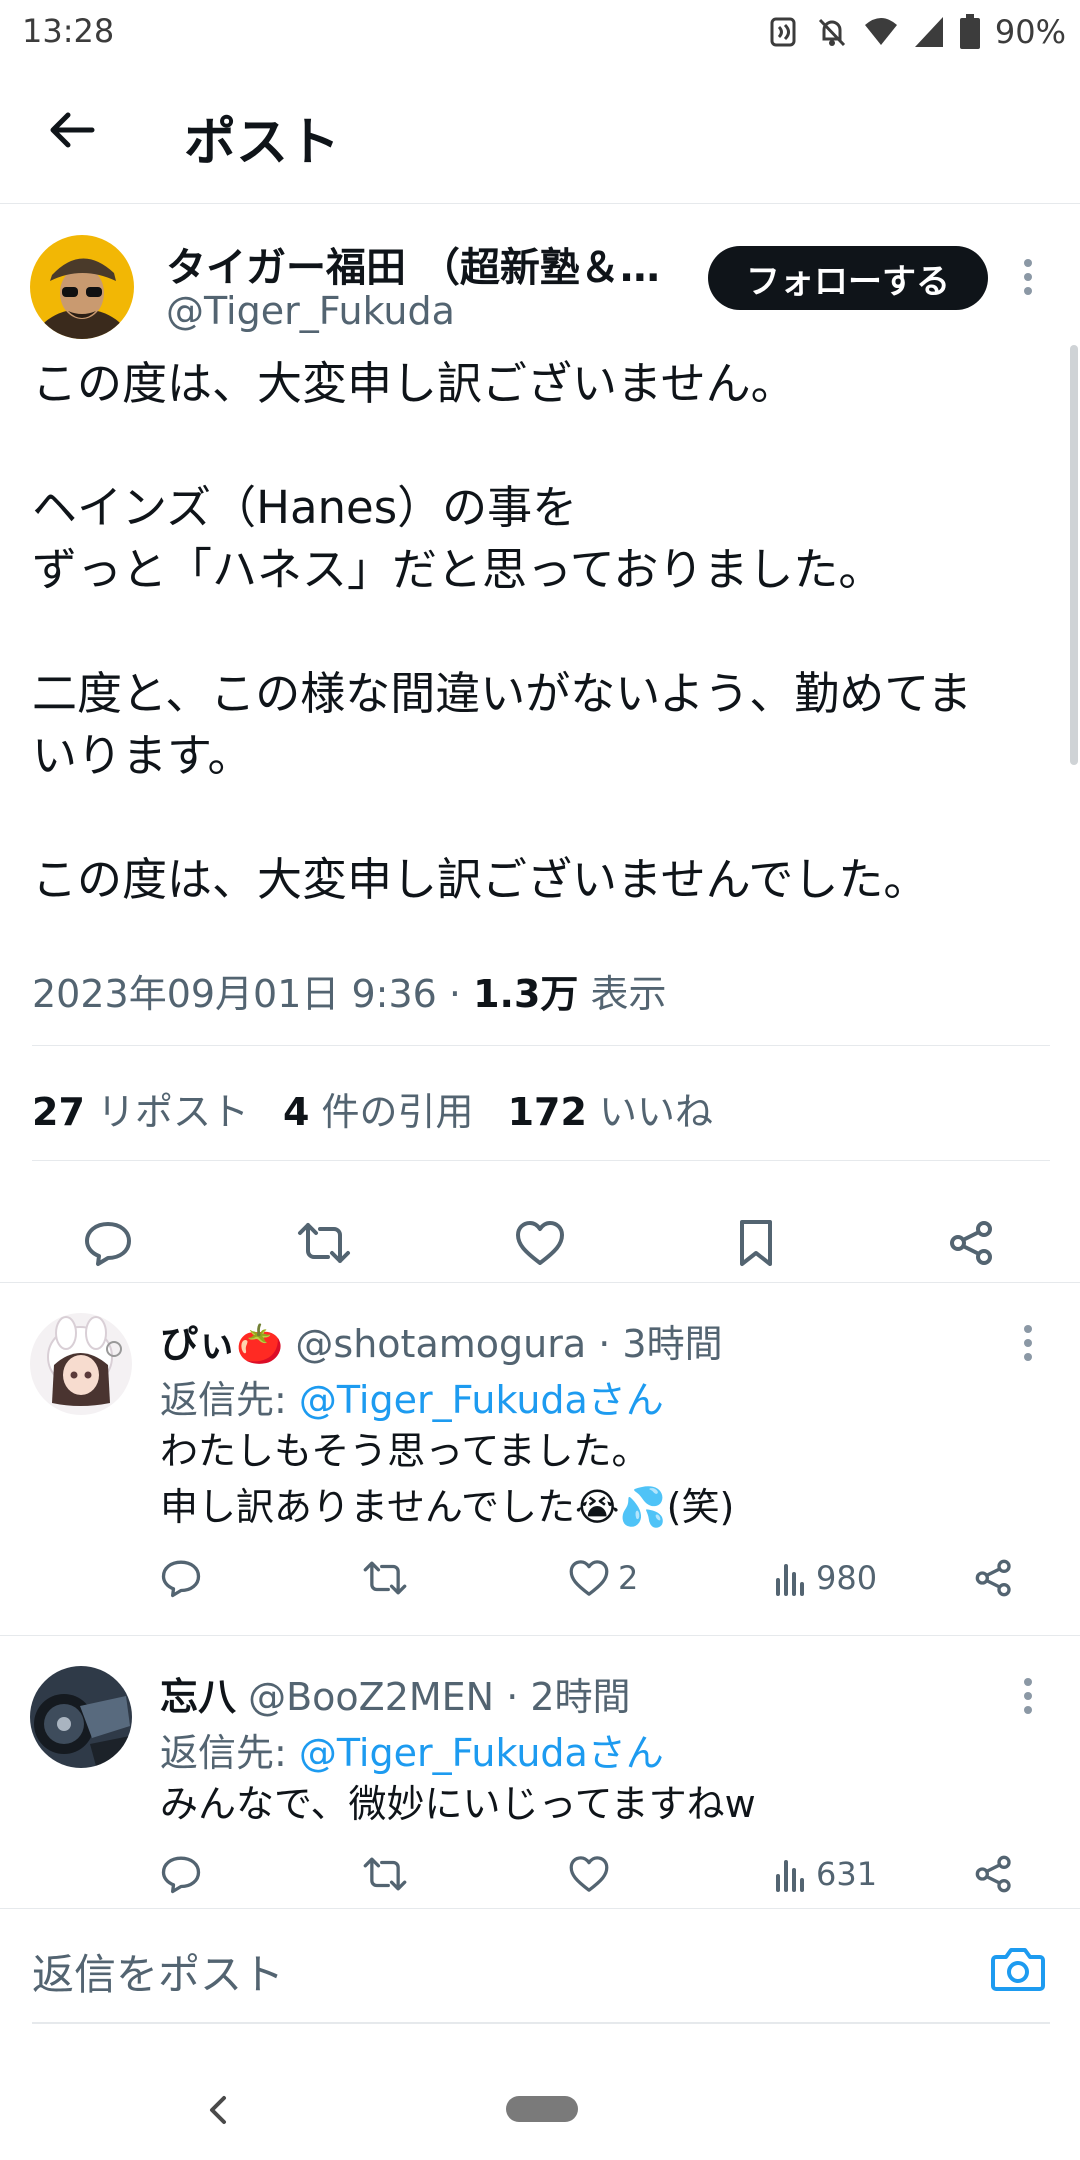 The width and height of the screenshot is (1080, 2160). What do you see at coordinates (310, 311) in the screenshot?
I see `author-handle: @Tiger_Fukuda` at bounding box center [310, 311].